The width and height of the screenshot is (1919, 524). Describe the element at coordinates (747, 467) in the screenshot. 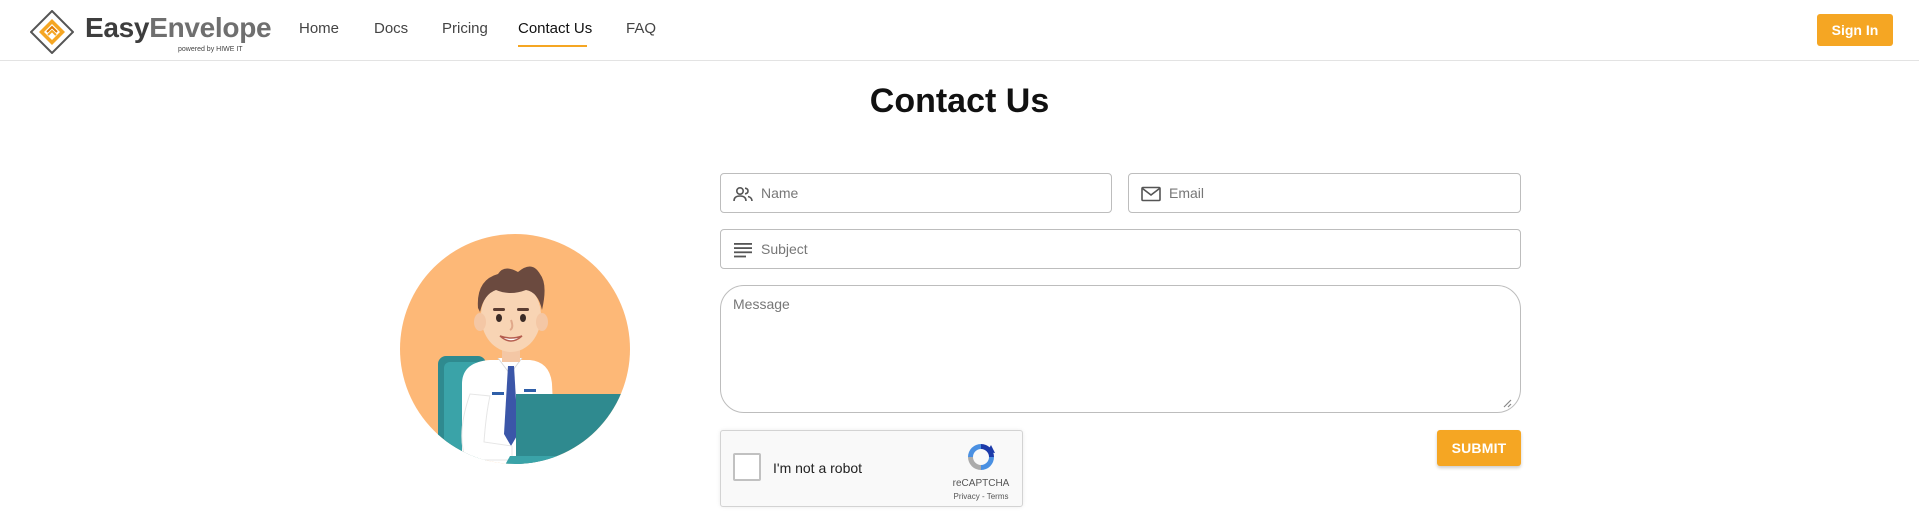

I see `recaptcha-checkbox` at that location.